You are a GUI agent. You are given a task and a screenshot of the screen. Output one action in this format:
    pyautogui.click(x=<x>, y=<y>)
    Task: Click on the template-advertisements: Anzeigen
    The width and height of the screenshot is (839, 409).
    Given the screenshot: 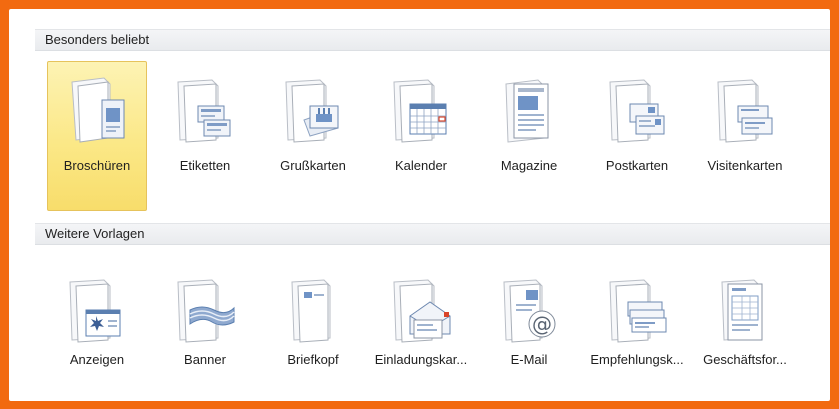 What is the action you would take?
    pyautogui.click(x=97, y=331)
    